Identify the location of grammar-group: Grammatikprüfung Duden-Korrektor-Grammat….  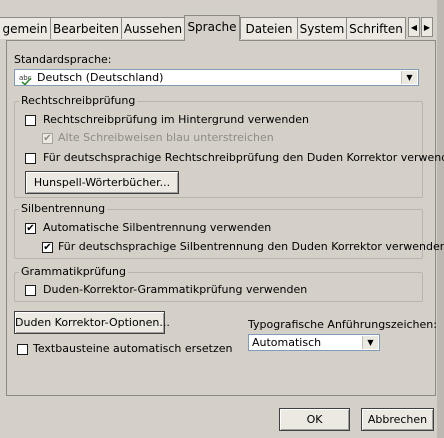
(218, 283).